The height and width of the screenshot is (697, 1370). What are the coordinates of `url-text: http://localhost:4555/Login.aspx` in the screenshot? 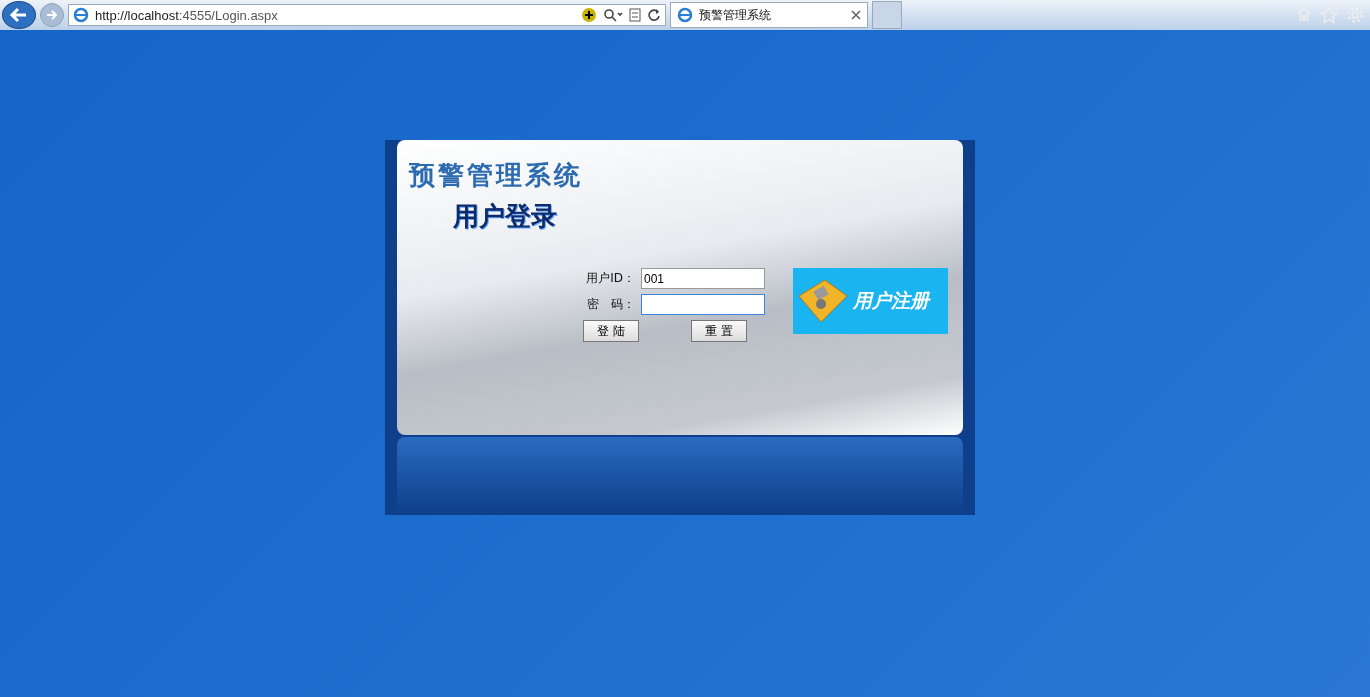 It's located at (187, 15).